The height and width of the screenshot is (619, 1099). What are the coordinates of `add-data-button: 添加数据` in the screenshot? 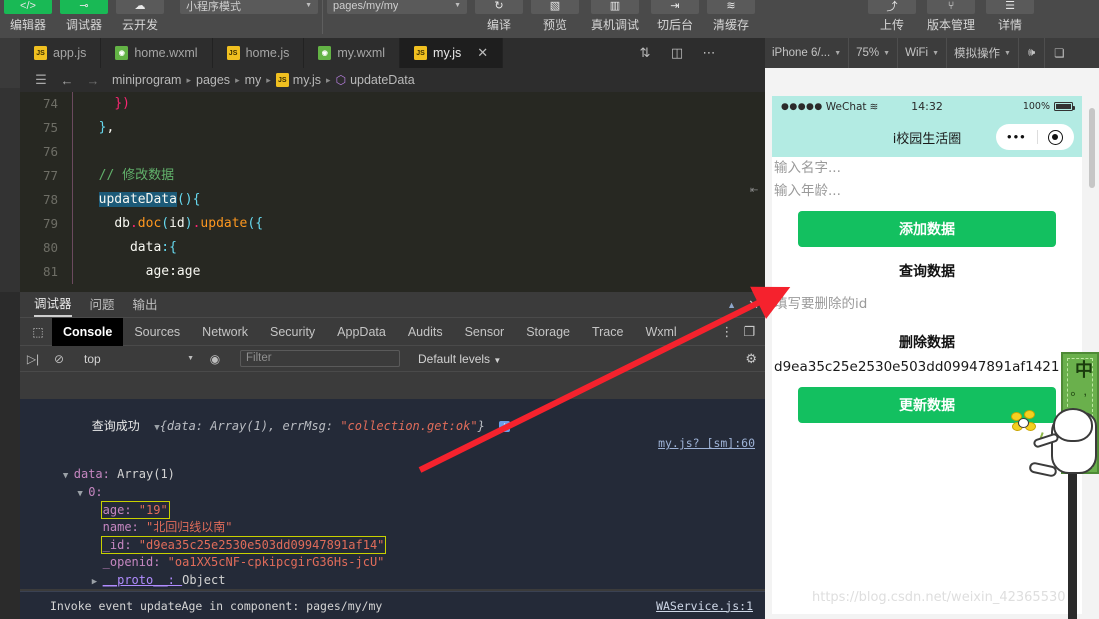 It's located at (927, 229).